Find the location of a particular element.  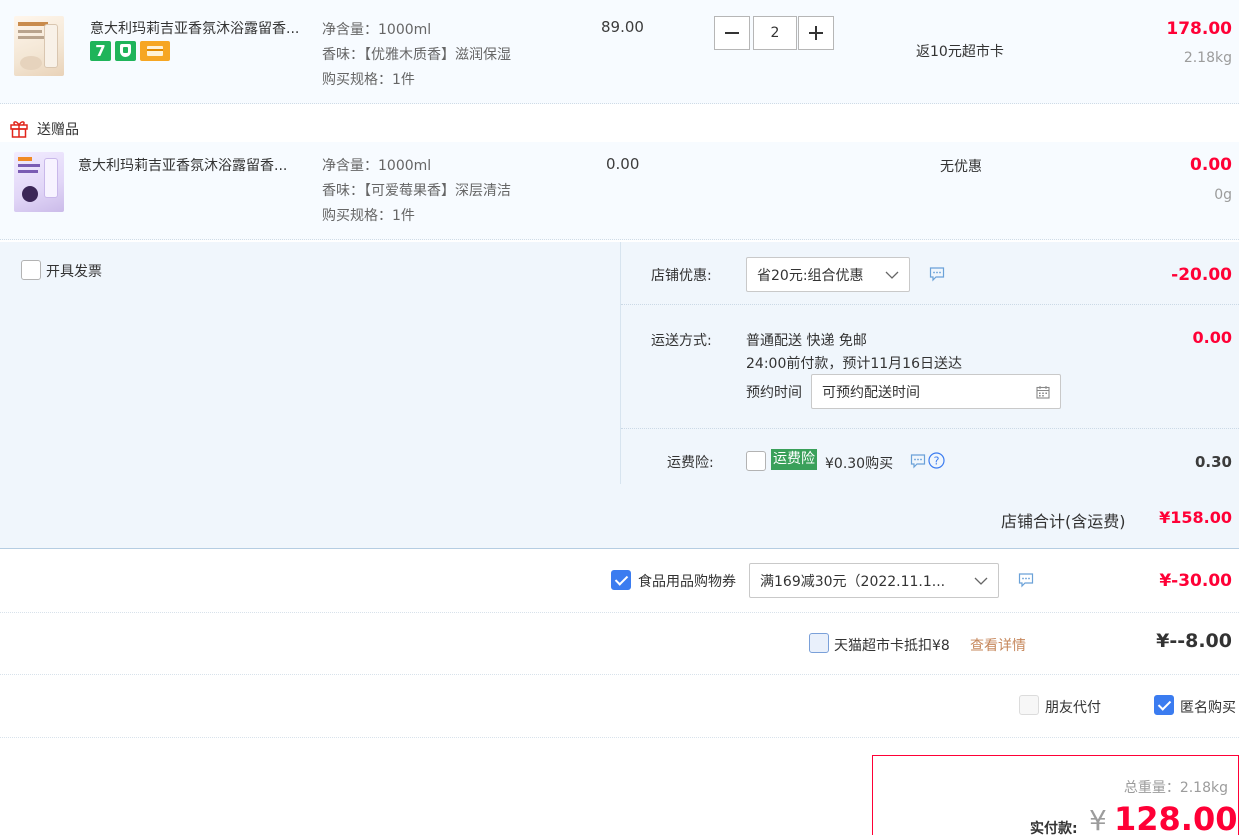

shop-total-label: 店铺合计(含运费) is located at coordinates (1063, 521).